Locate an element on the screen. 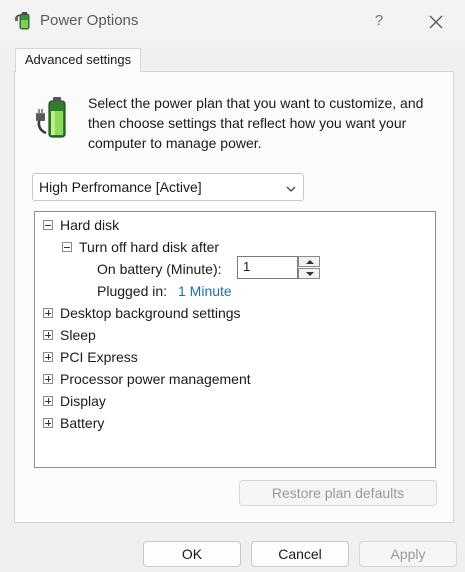 This screenshot has width=465, height=572. spin-up-icon is located at coordinates (309, 261).